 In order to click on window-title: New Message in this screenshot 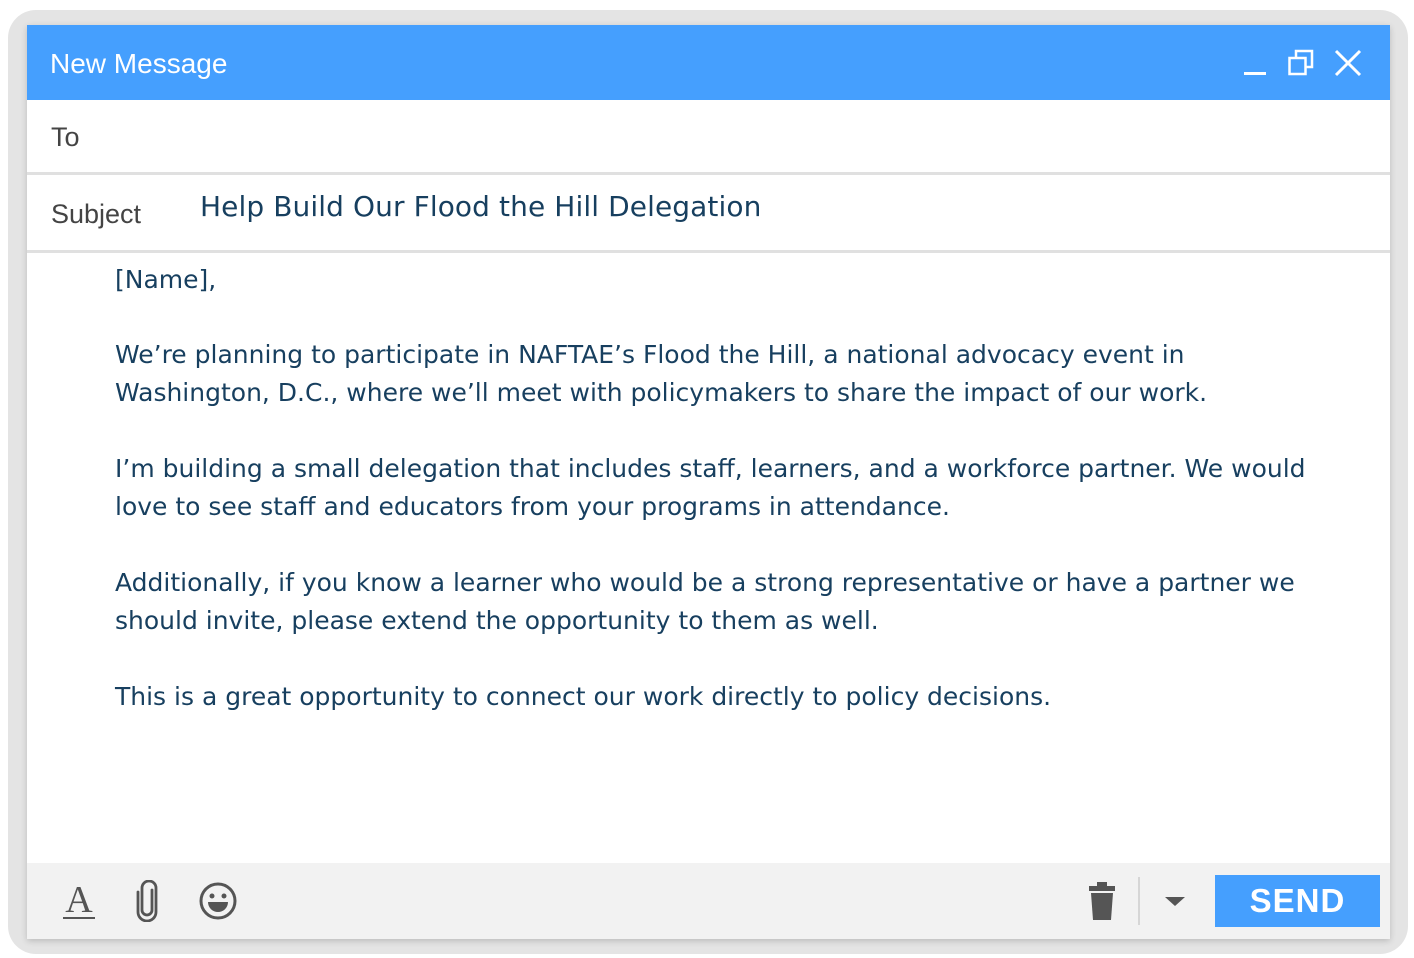, I will do `click(139, 63)`.